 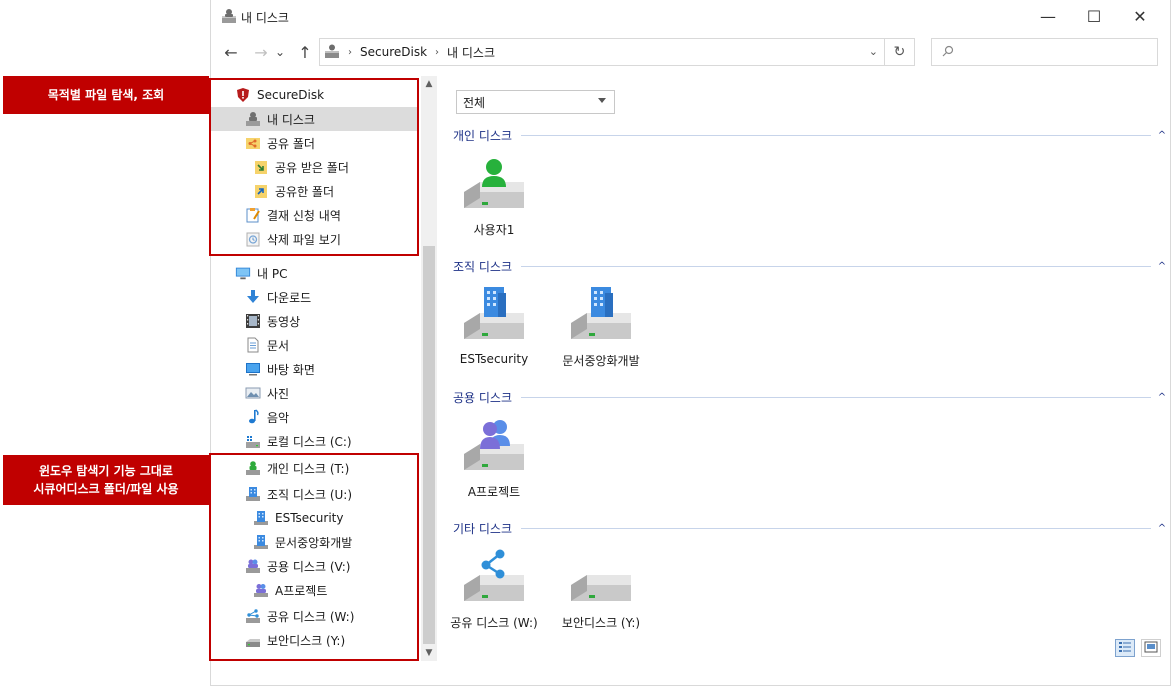 I want to click on sidebar-item-documents: 문서, so click(x=314, y=345).